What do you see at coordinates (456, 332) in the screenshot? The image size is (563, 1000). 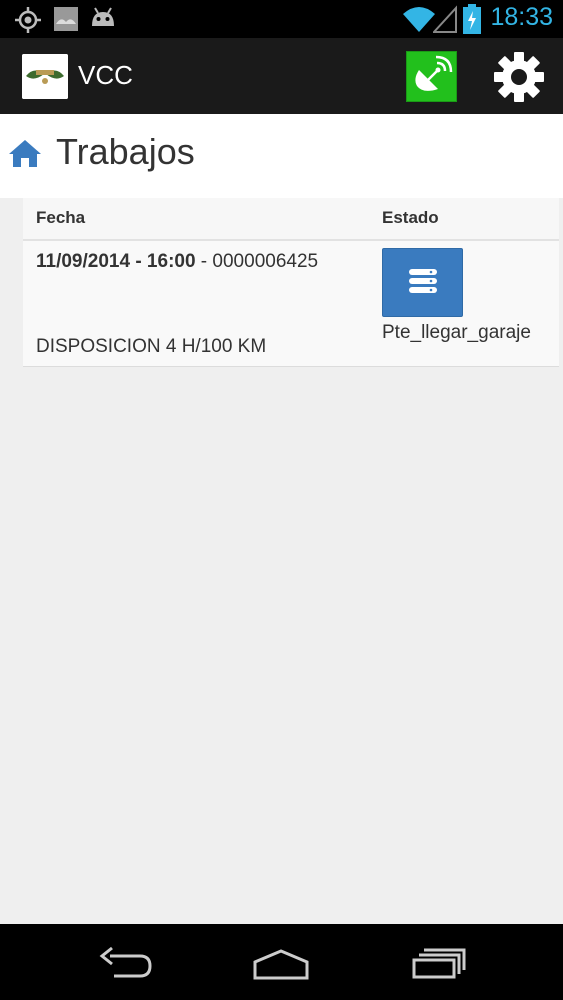 I see `state-label: Pte_llegar_garaje` at bounding box center [456, 332].